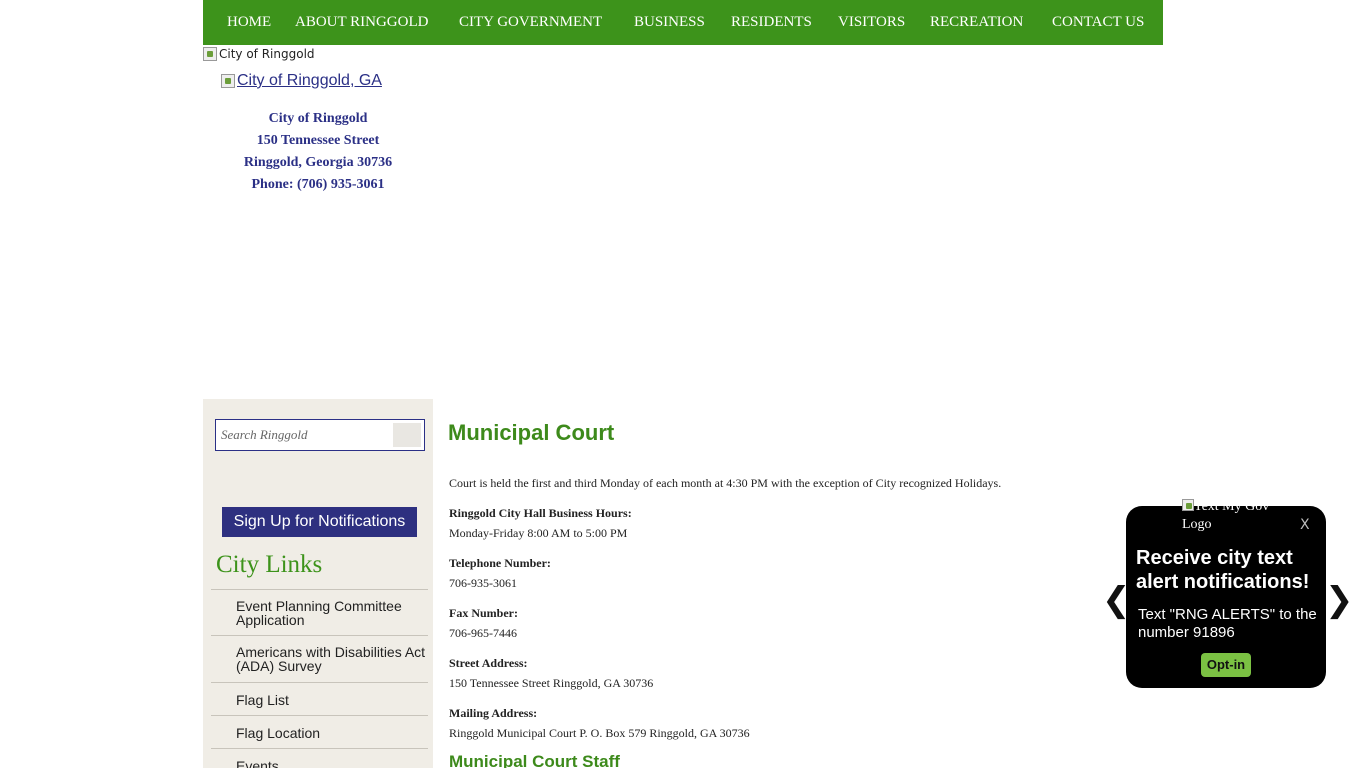 This screenshot has width=1366, height=768. What do you see at coordinates (500, 563) in the screenshot?
I see `phone-label: Telephone Number:` at bounding box center [500, 563].